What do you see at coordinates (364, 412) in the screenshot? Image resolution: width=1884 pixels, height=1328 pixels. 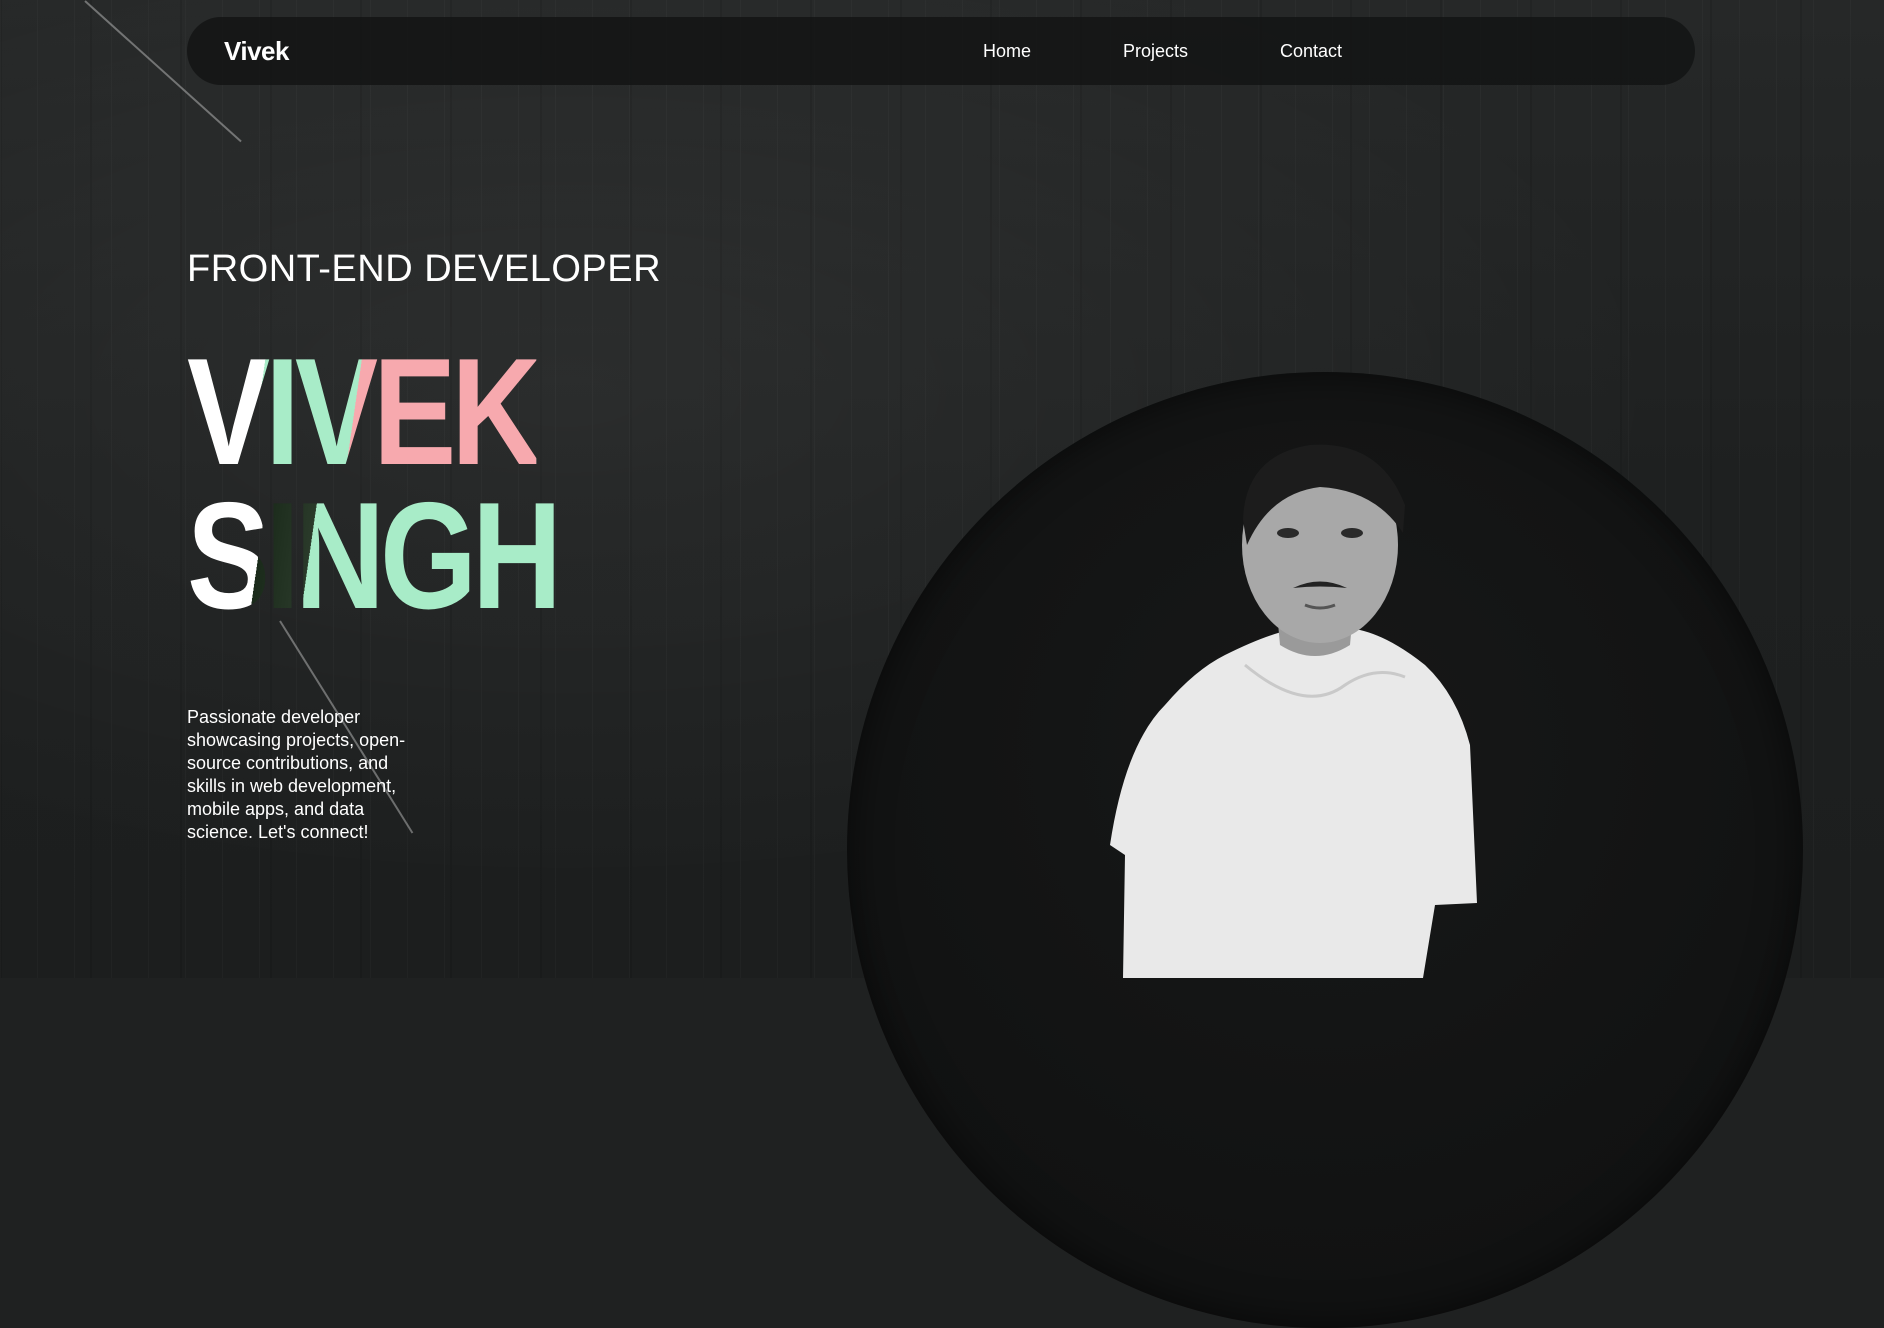 I see `name-first: VIVEK` at bounding box center [364, 412].